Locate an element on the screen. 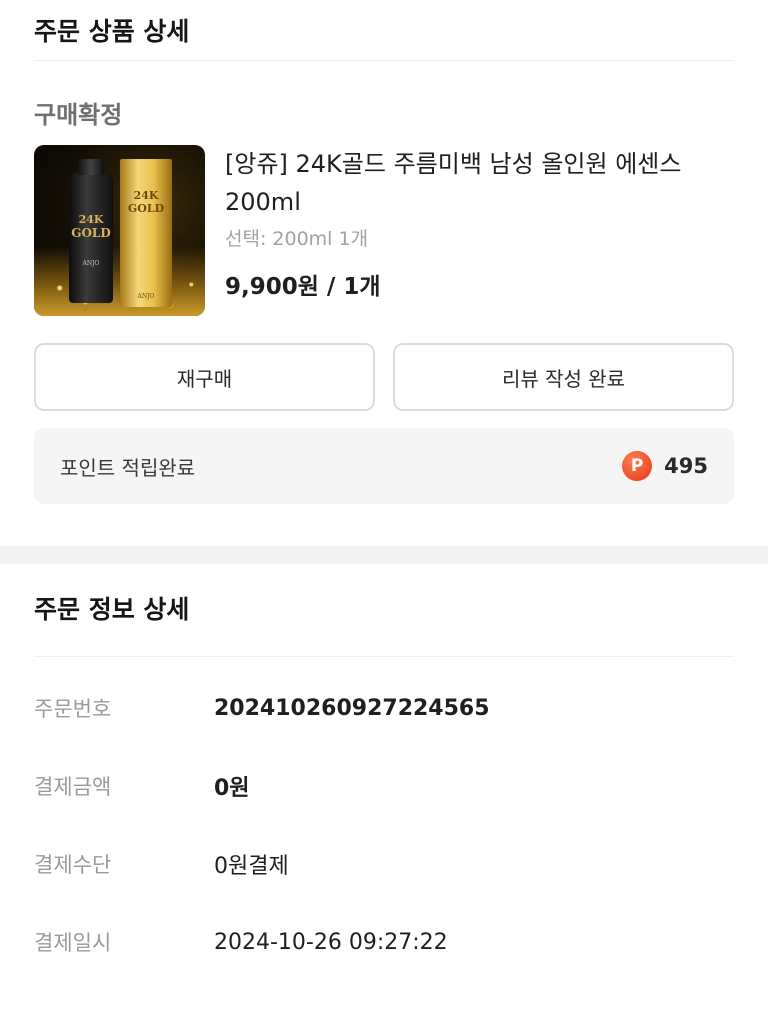 This screenshot has width=768, height=1027. product-name: [앙쥬] 24K골드 주름미백 남성 올인원 에센스 200ml is located at coordinates (479, 183).